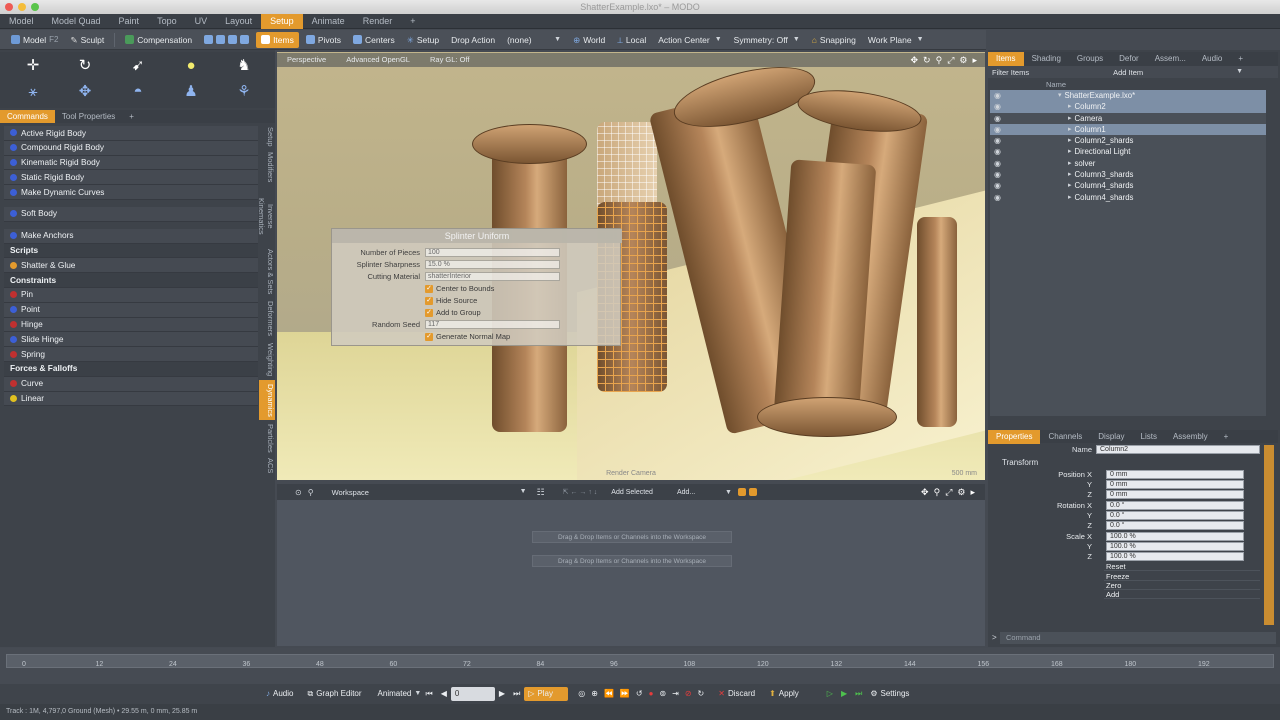 The height and width of the screenshot is (720, 1280). Describe the element at coordinates (889, 694) in the screenshot. I see `settings-button: ⚙ Settings` at that location.